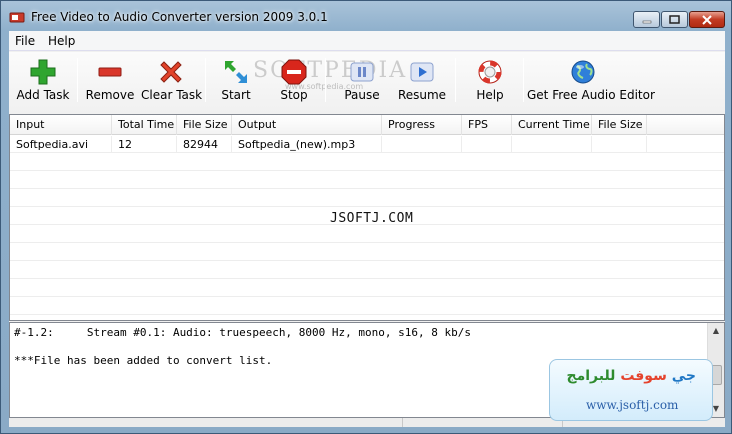  Describe the element at coordinates (61, 125) in the screenshot. I see `column-header-input: Input` at that location.